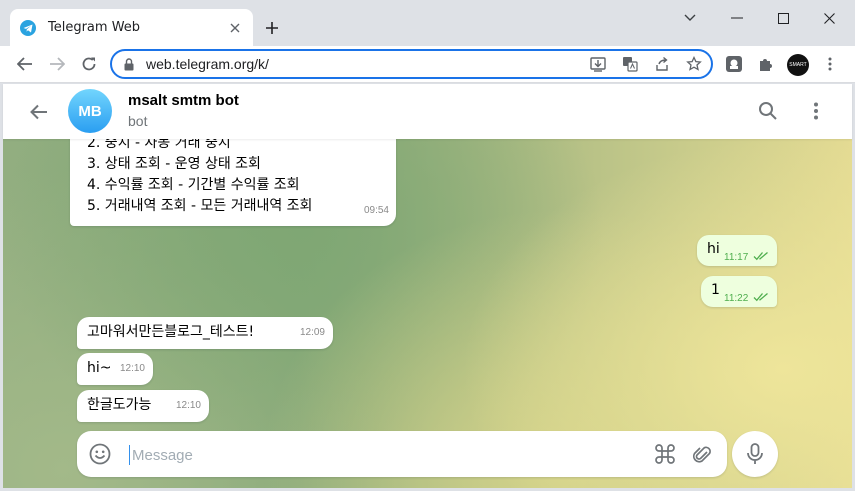 The image size is (855, 491). I want to click on microphone-button, so click(755, 454).